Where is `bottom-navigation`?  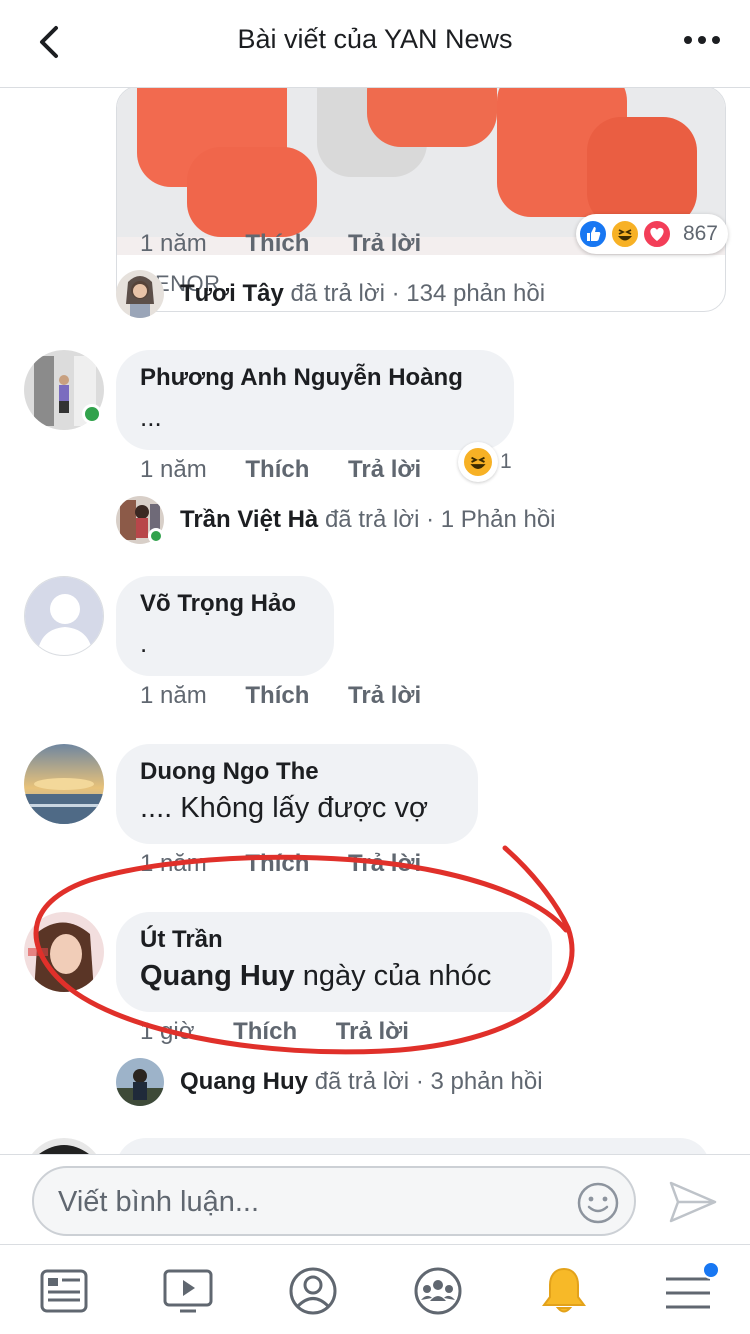
bottom-navigation is located at coordinates (375, 1289).